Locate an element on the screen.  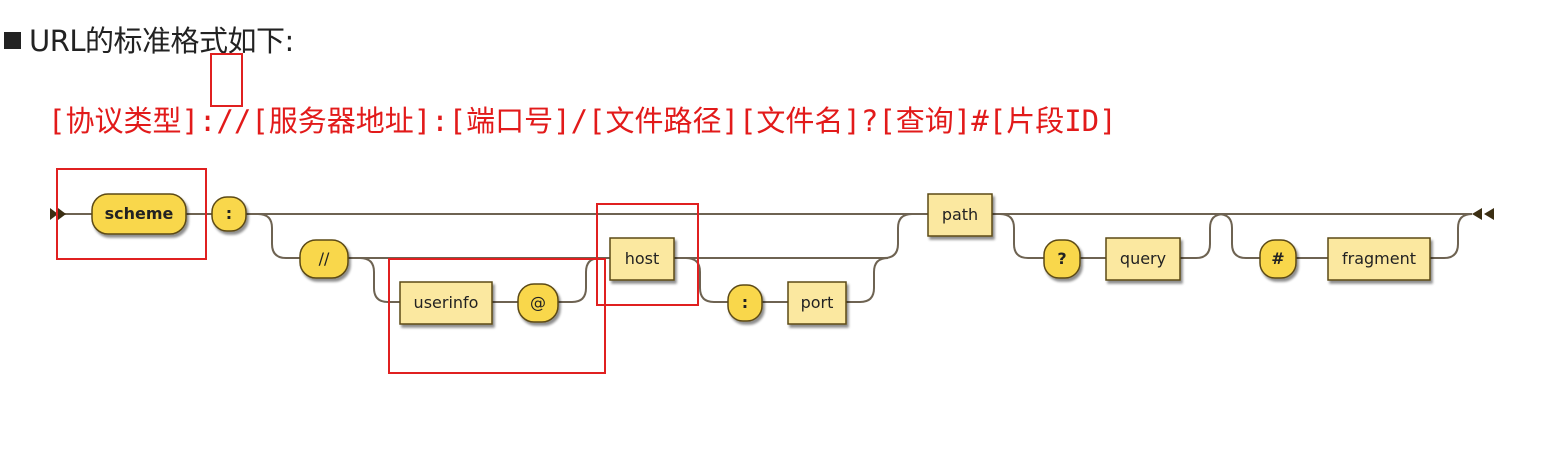
query-label: query is located at coordinates (1143, 258).